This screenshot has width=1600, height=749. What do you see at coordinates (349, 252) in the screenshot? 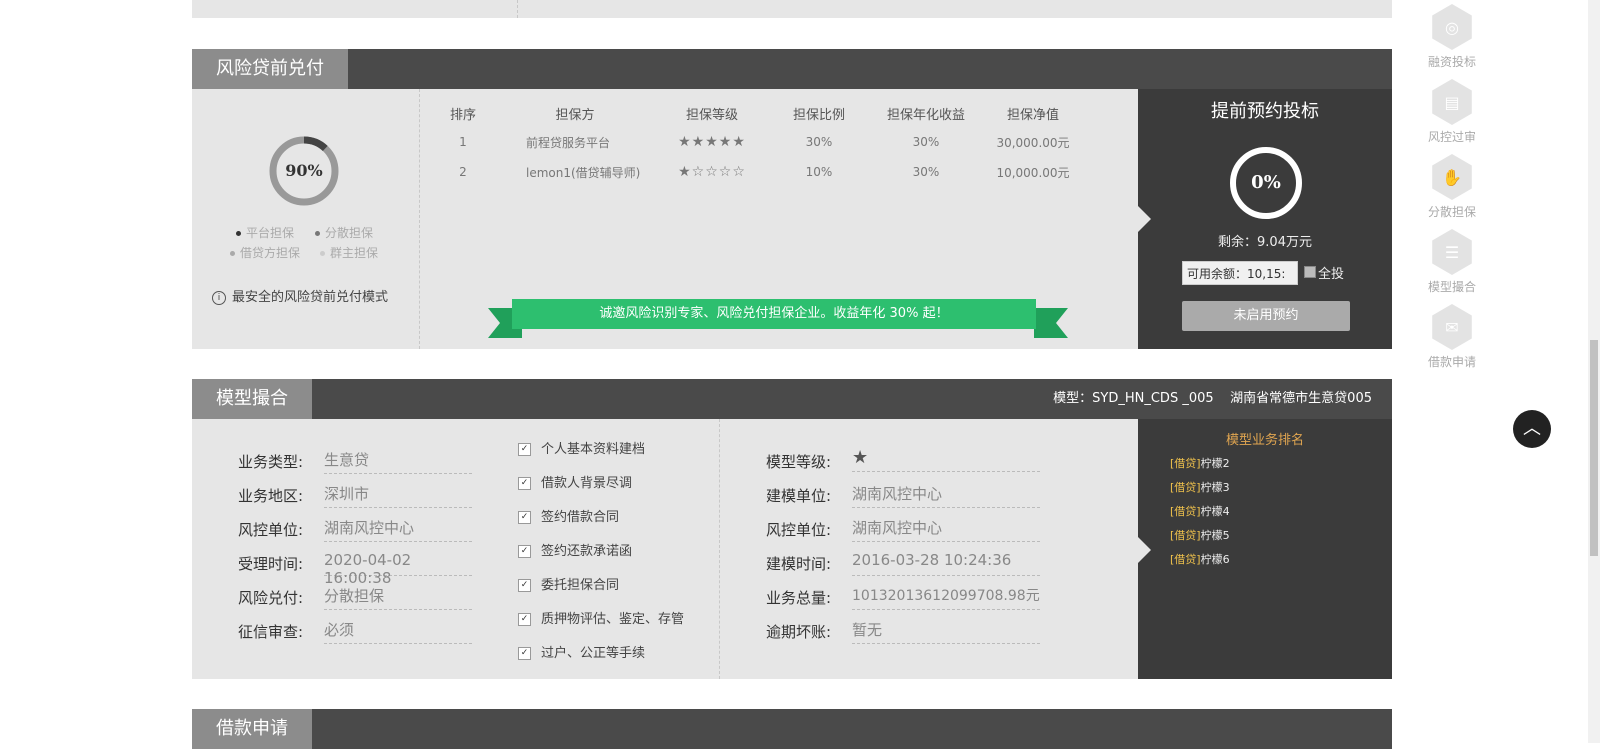
I see `legend-item: 群主担保` at bounding box center [349, 252].